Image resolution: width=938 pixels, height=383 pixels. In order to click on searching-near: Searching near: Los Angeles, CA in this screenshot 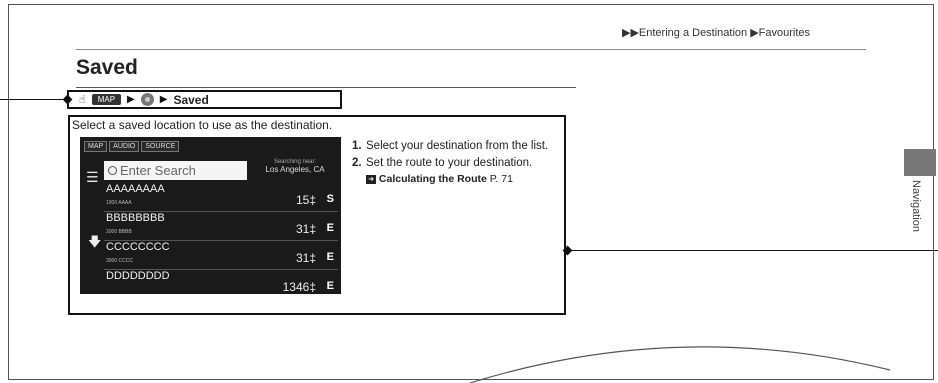, I will do `click(295, 166)`.